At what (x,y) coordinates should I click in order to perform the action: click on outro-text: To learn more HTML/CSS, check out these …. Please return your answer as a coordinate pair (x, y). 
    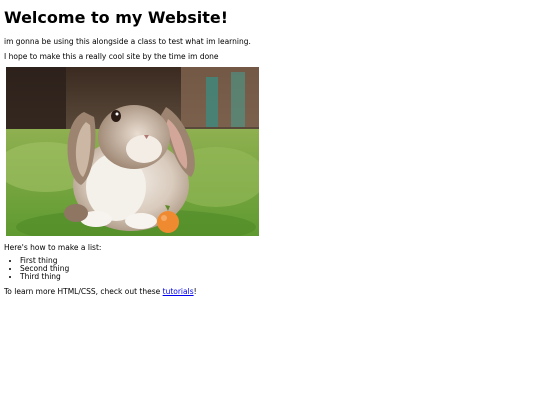
    Looking at the image, I should click on (270, 292).